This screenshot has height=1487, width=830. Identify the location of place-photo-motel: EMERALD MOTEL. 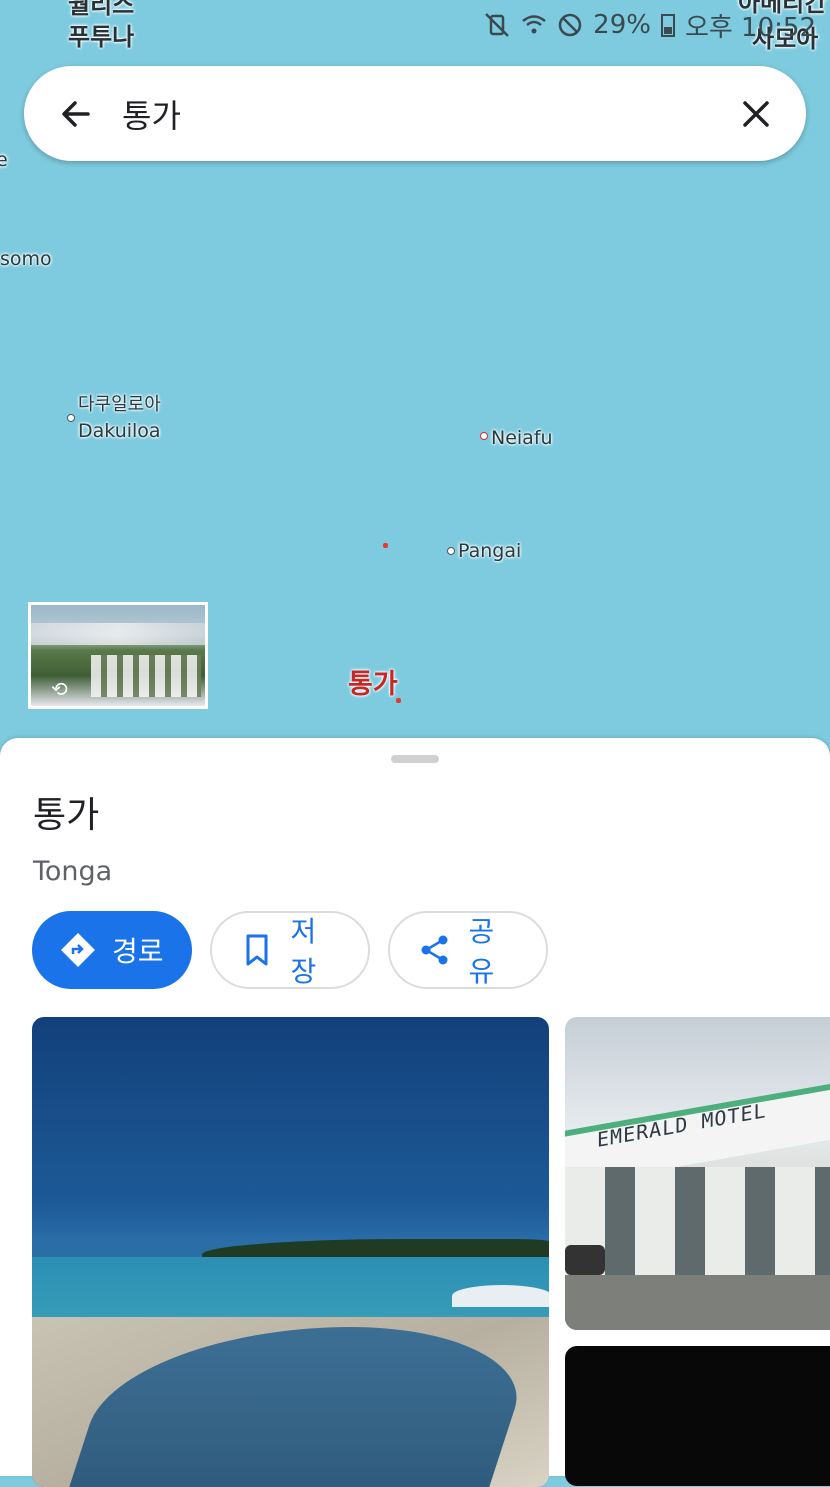
(697, 1173).